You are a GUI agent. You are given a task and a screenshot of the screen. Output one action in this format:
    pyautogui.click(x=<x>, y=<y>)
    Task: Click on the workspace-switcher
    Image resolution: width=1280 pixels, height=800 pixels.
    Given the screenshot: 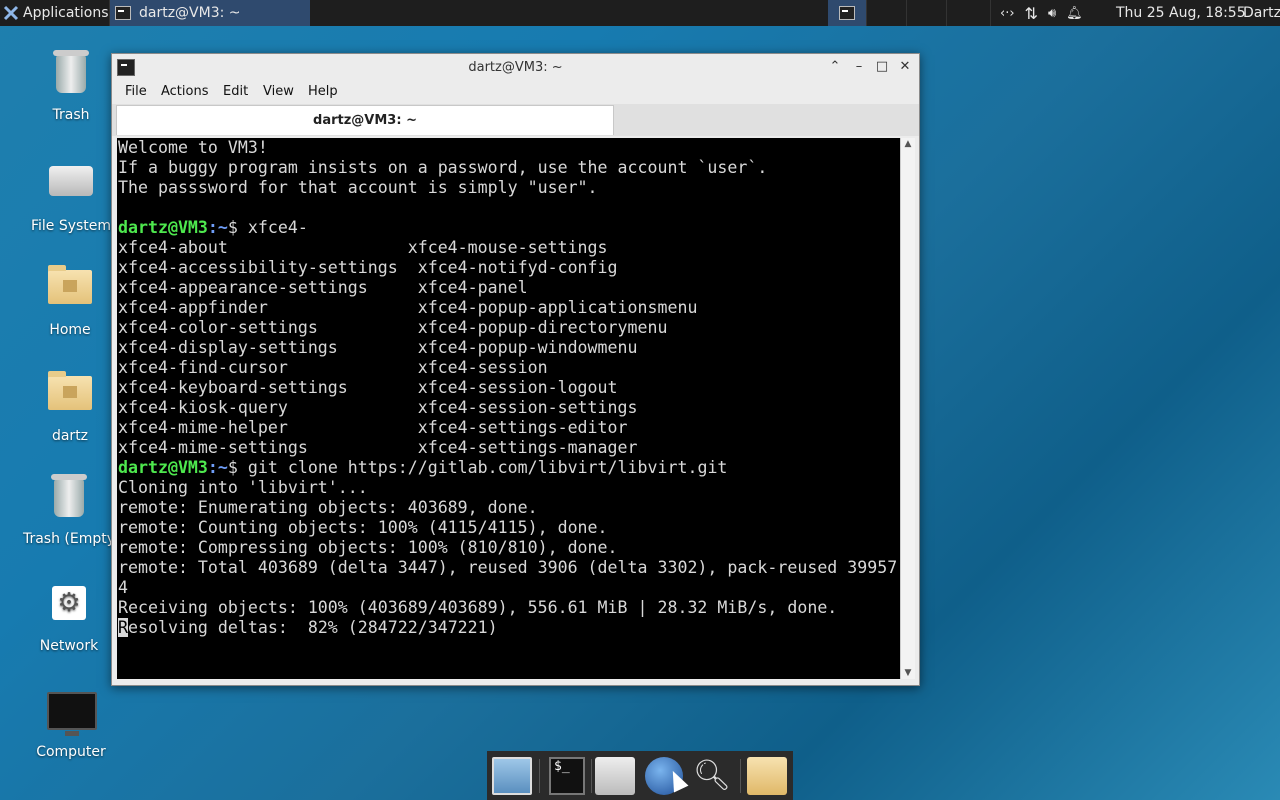 What is the action you would take?
    pyautogui.click(x=847, y=13)
    